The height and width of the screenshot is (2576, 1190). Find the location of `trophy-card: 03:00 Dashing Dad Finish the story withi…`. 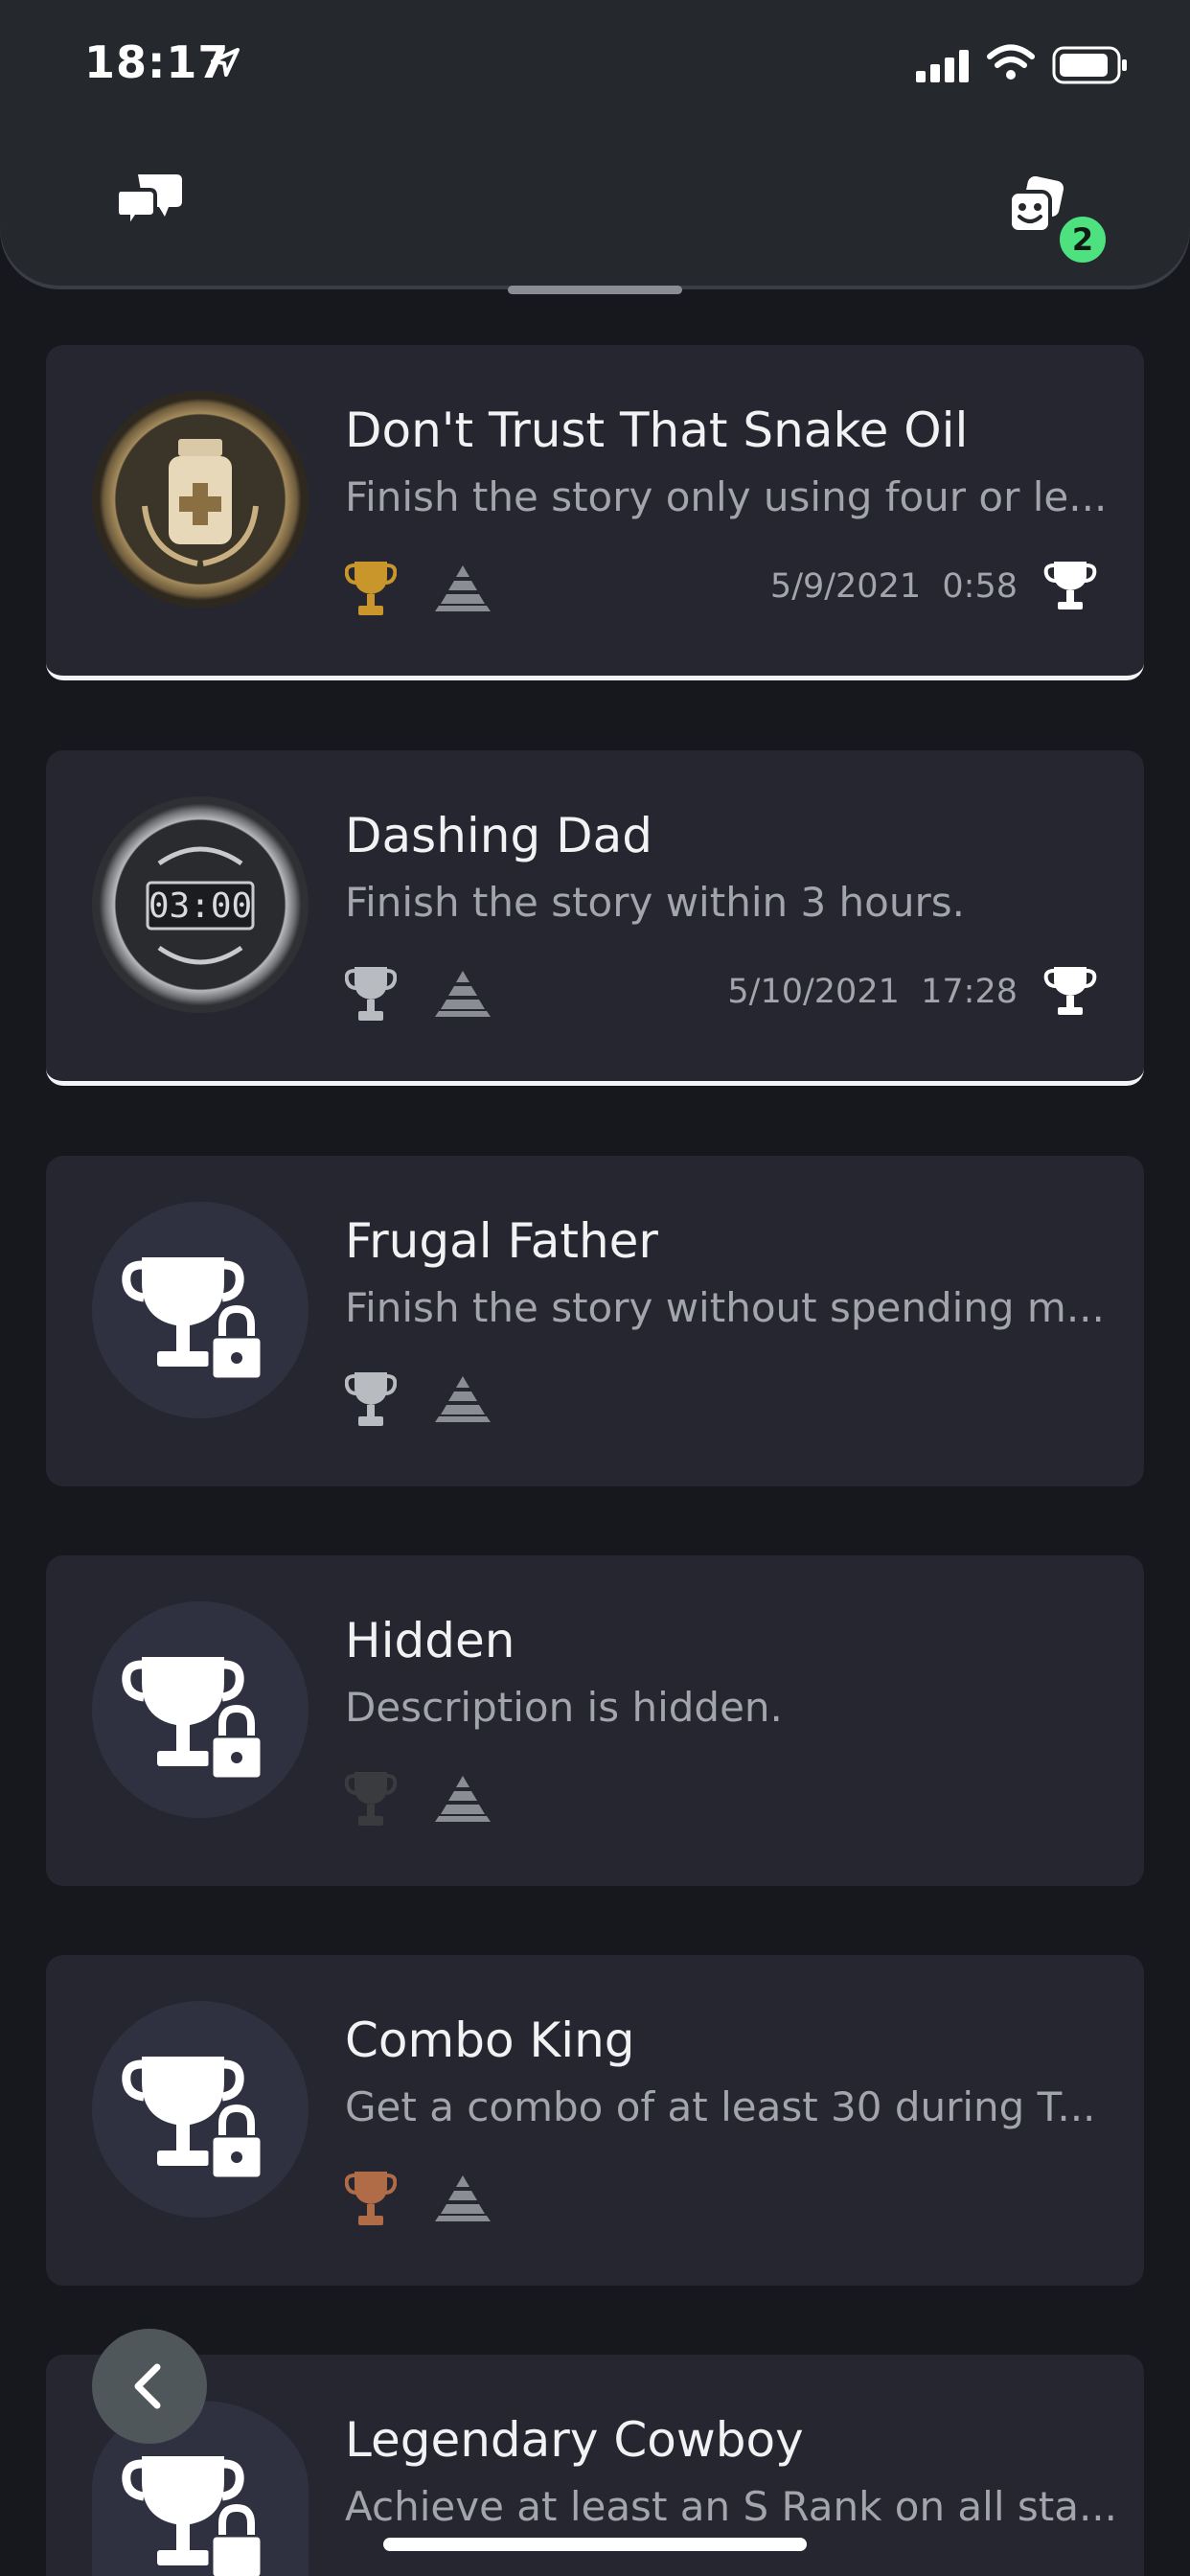

trophy-card: 03:00 Dashing Dad Finish the story withi… is located at coordinates (595, 918).